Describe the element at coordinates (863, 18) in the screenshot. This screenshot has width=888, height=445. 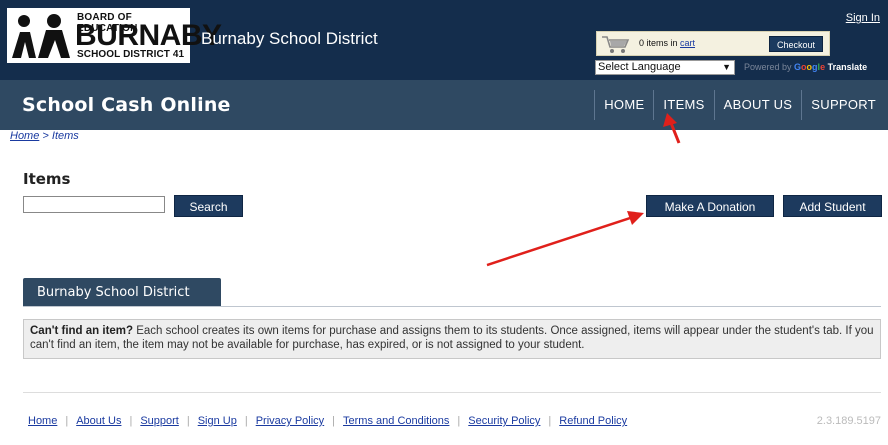
I see `sign-in-link: Sign In` at that location.